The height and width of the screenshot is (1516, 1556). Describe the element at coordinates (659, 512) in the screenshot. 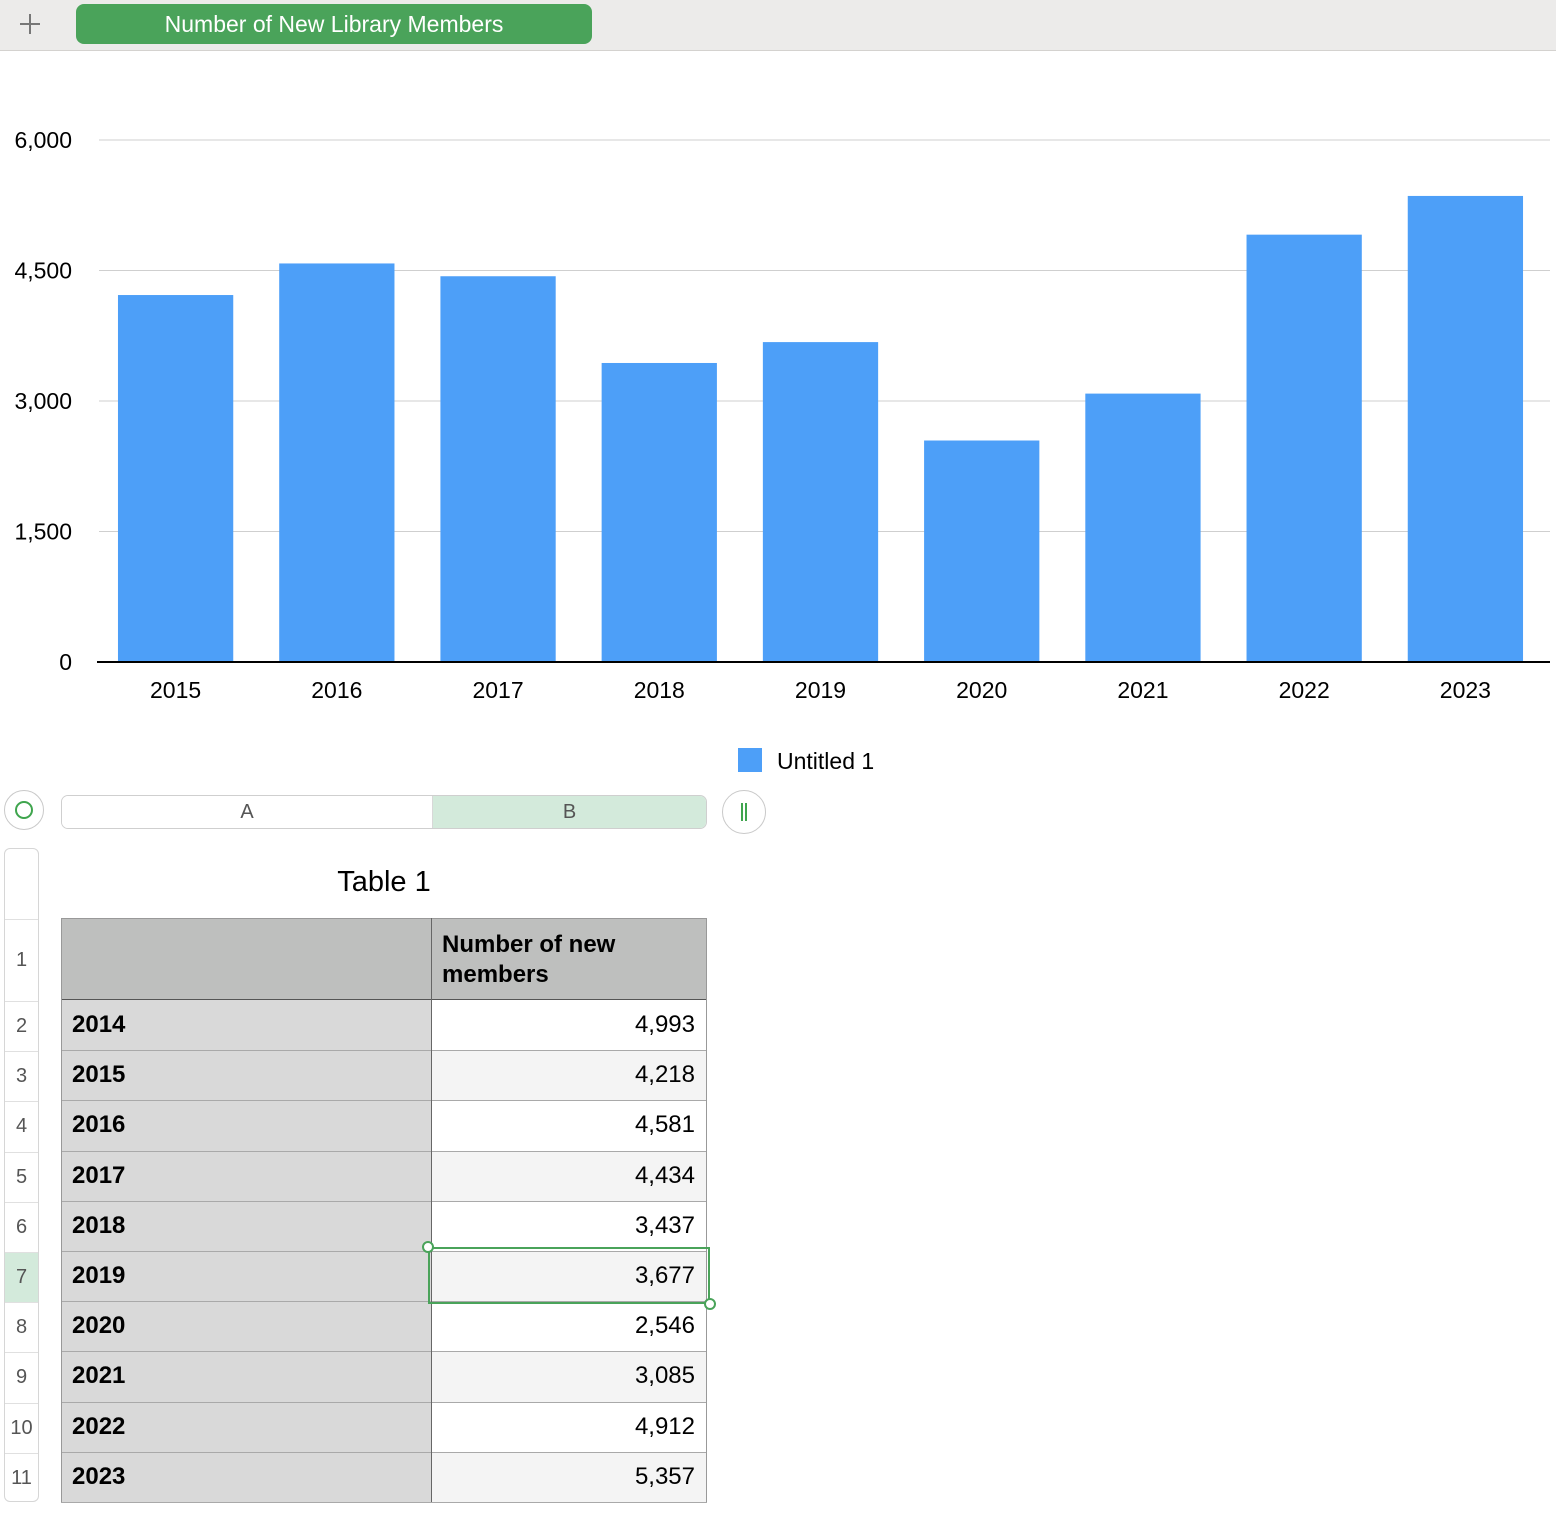

I see `bar-2018` at that location.